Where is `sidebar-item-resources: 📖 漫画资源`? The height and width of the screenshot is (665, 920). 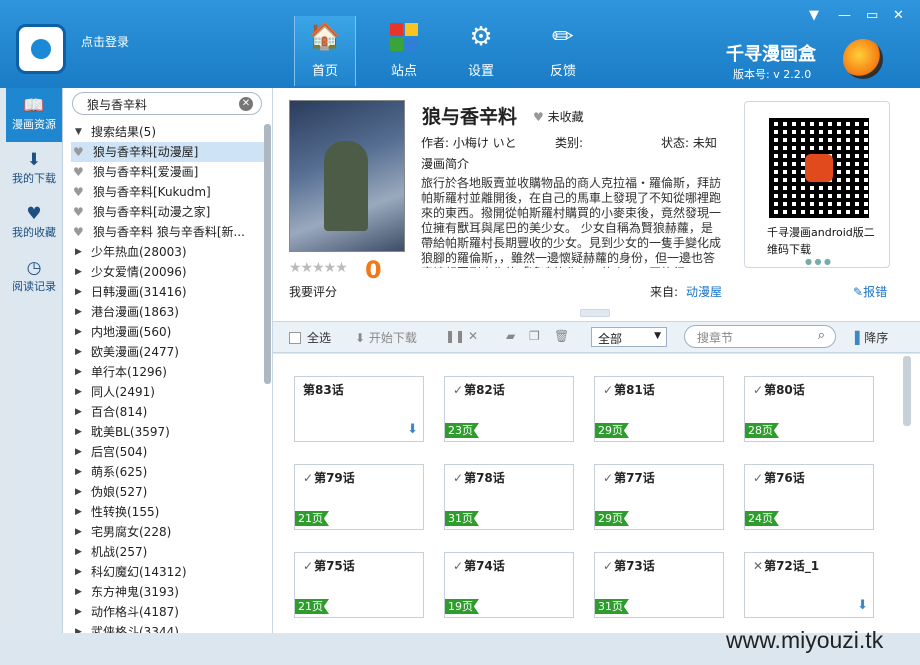 sidebar-item-resources: 📖 漫画资源 is located at coordinates (34, 115).